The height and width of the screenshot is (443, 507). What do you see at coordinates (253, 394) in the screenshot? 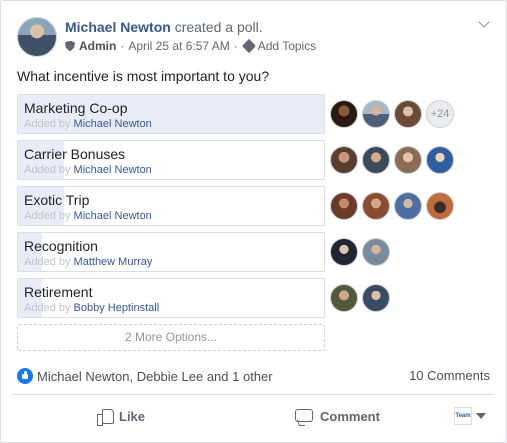
I see `divider` at bounding box center [253, 394].